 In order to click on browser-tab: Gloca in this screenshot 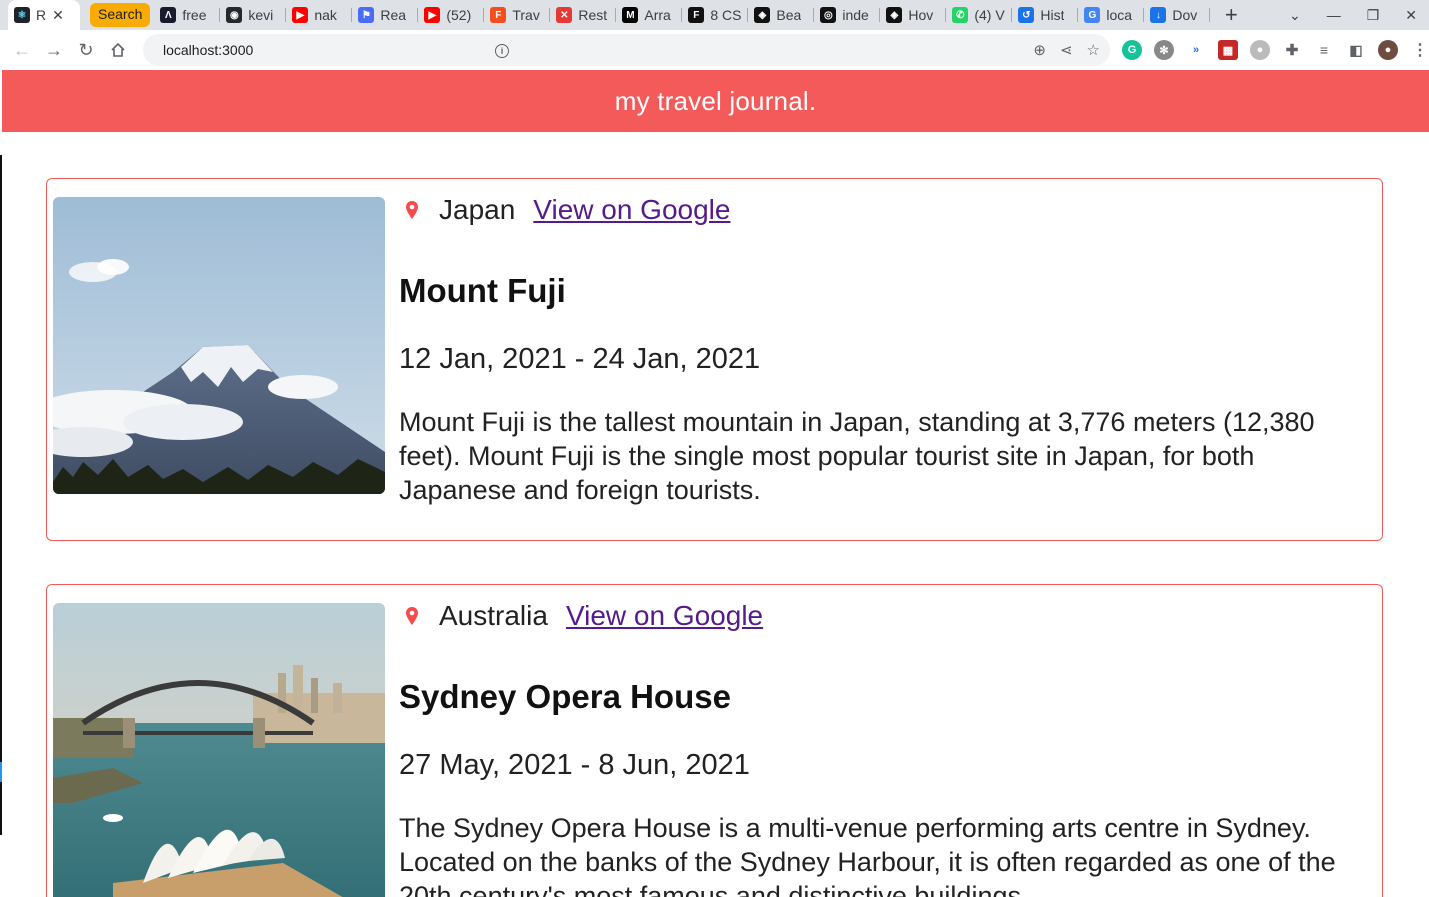, I will do `click(1111, 15)`.